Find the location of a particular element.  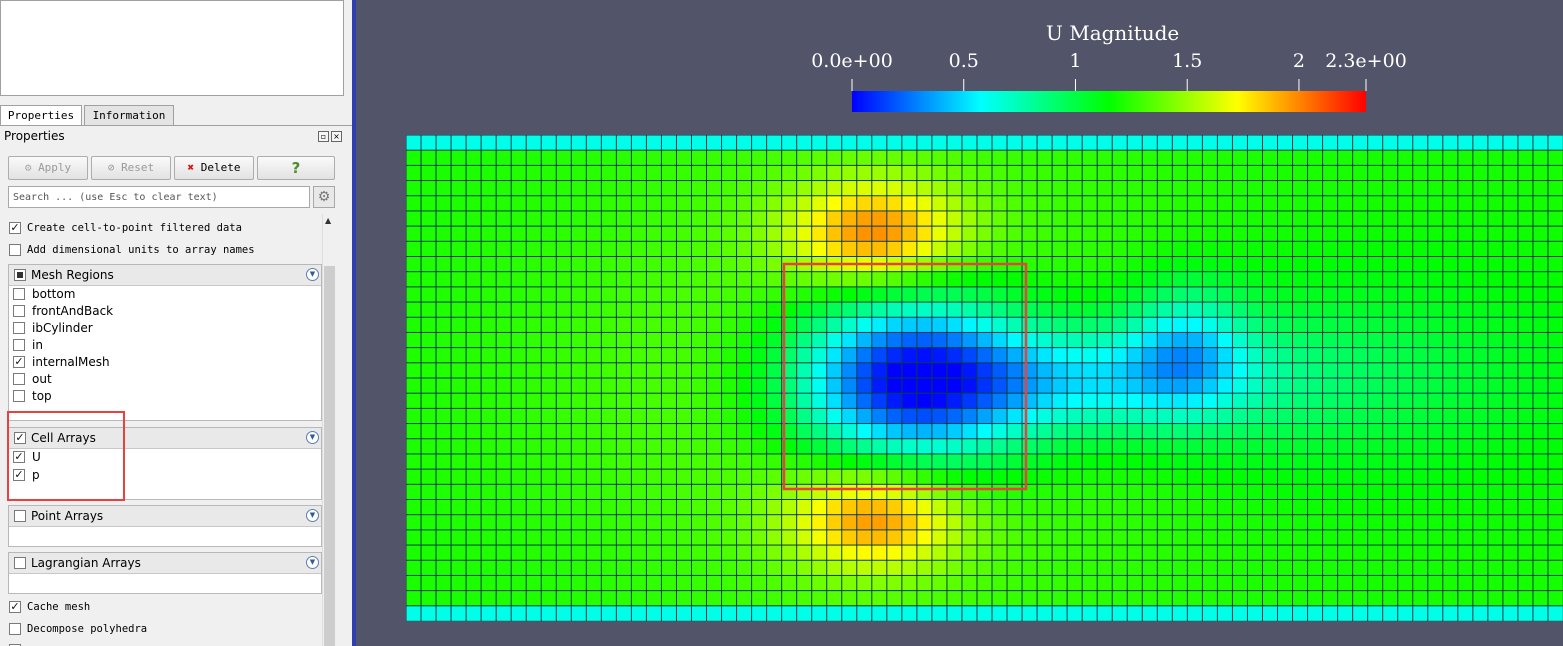

tab-information: Information is located at coordinates (129, 115).